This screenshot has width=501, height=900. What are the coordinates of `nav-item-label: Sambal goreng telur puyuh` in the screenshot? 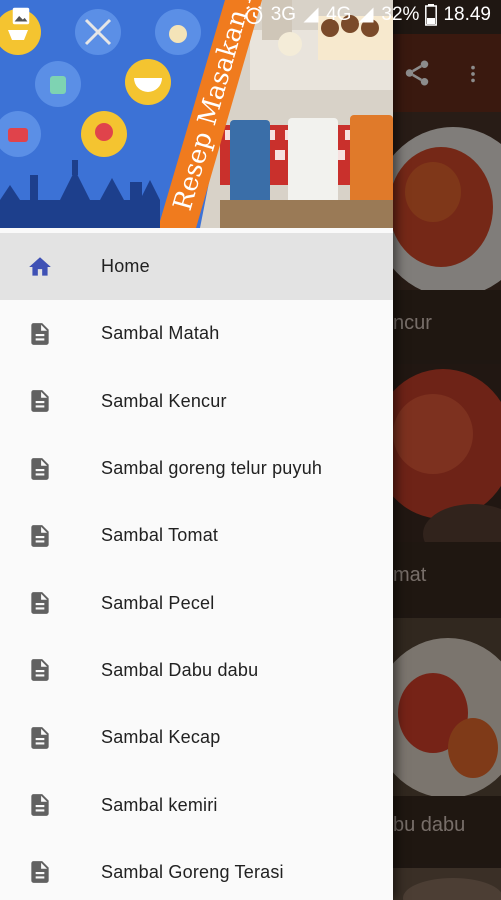 It's located at (212, 468).